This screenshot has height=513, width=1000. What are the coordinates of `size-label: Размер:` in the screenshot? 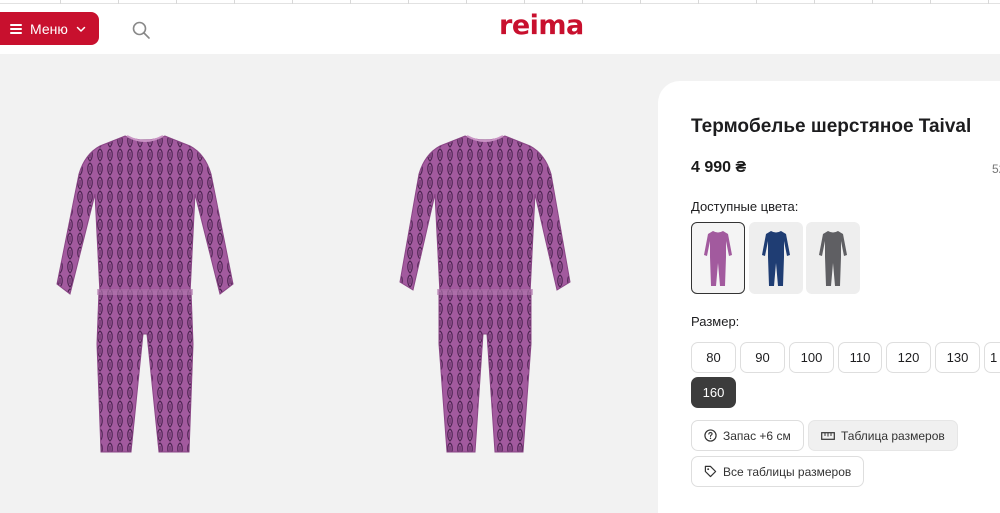 It's located at (715, 321).